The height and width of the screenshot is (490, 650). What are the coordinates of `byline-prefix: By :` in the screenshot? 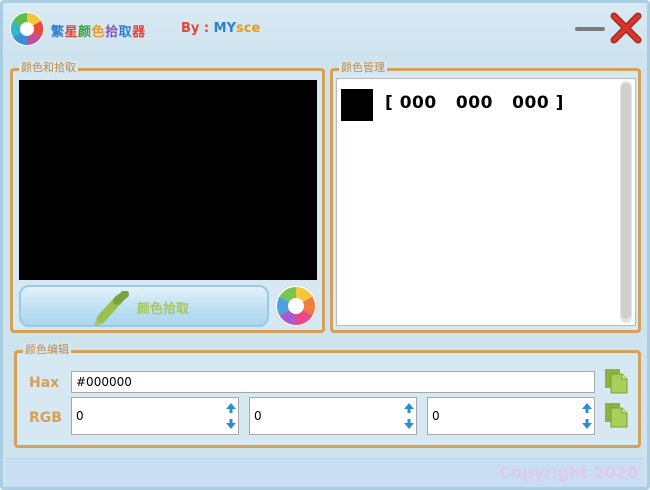 It's located at (197, 28).